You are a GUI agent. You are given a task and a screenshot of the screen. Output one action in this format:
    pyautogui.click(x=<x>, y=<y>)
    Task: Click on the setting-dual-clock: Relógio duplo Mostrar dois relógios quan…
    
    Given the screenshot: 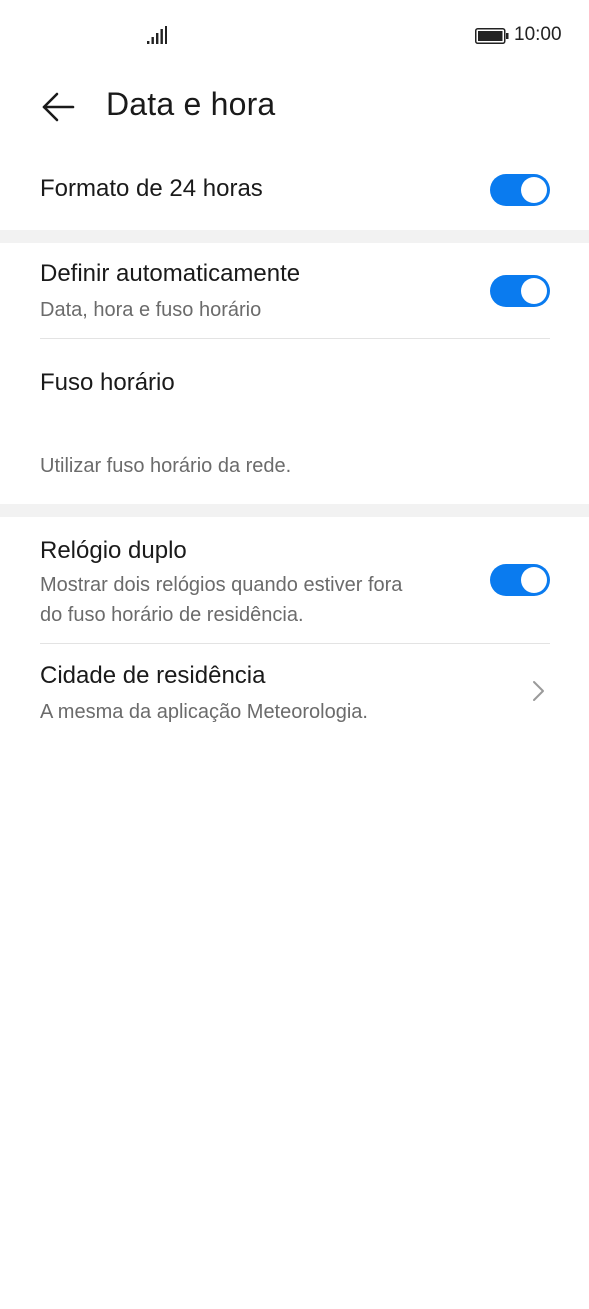 What is the action you would take?
    pyautogui.click(x=294, y=580)
    